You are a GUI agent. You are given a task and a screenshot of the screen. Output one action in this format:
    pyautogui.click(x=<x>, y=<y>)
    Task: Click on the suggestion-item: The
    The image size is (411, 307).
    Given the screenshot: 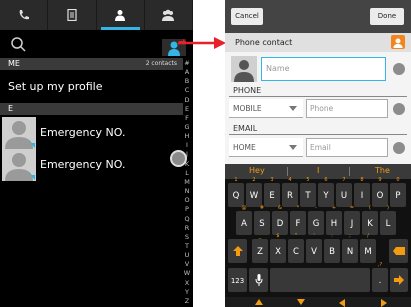 What is the action you would take?
    pyautogui.click(x=382, y=170)
    